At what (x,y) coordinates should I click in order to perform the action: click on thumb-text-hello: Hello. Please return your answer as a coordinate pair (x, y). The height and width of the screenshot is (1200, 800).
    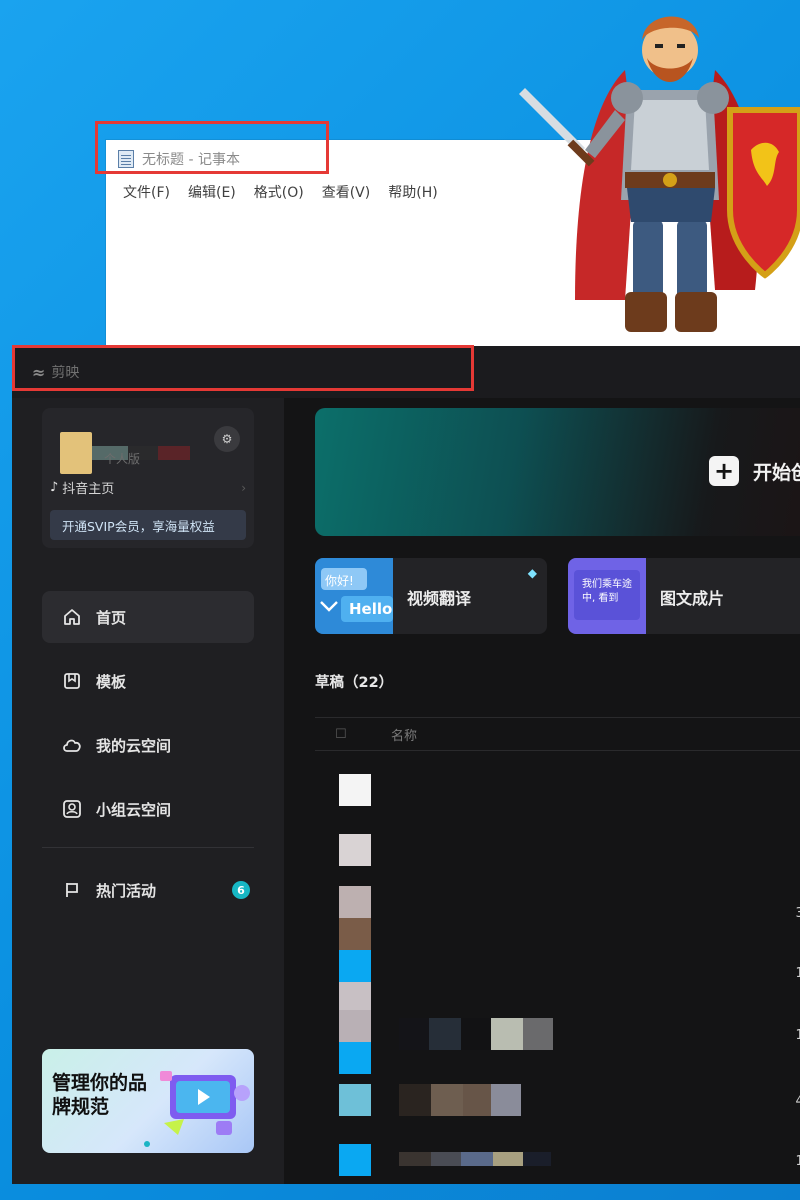
    Looking at the image, I should click on (371, 609).